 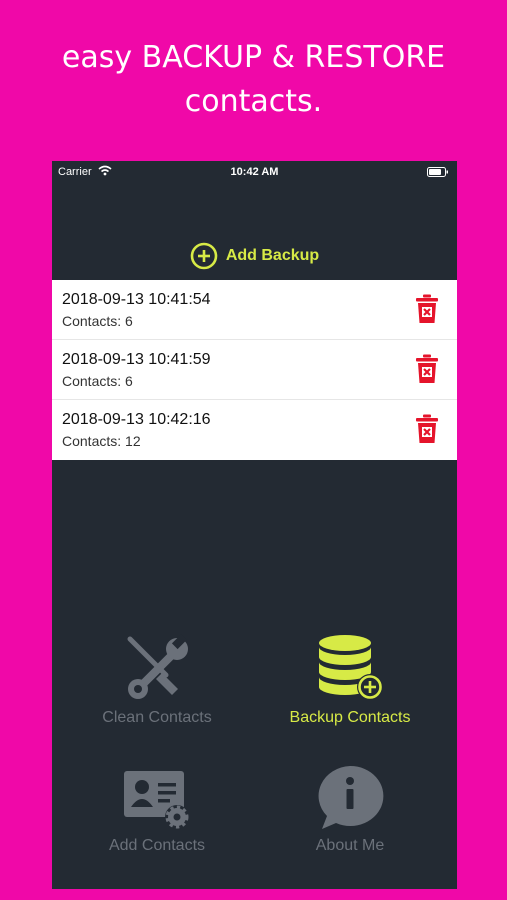 What do you see at coordinates (136, 359) in the screenshot?
I see `backup-date: 2018-09-13 10:41:59` at bounding box center [136, 359].